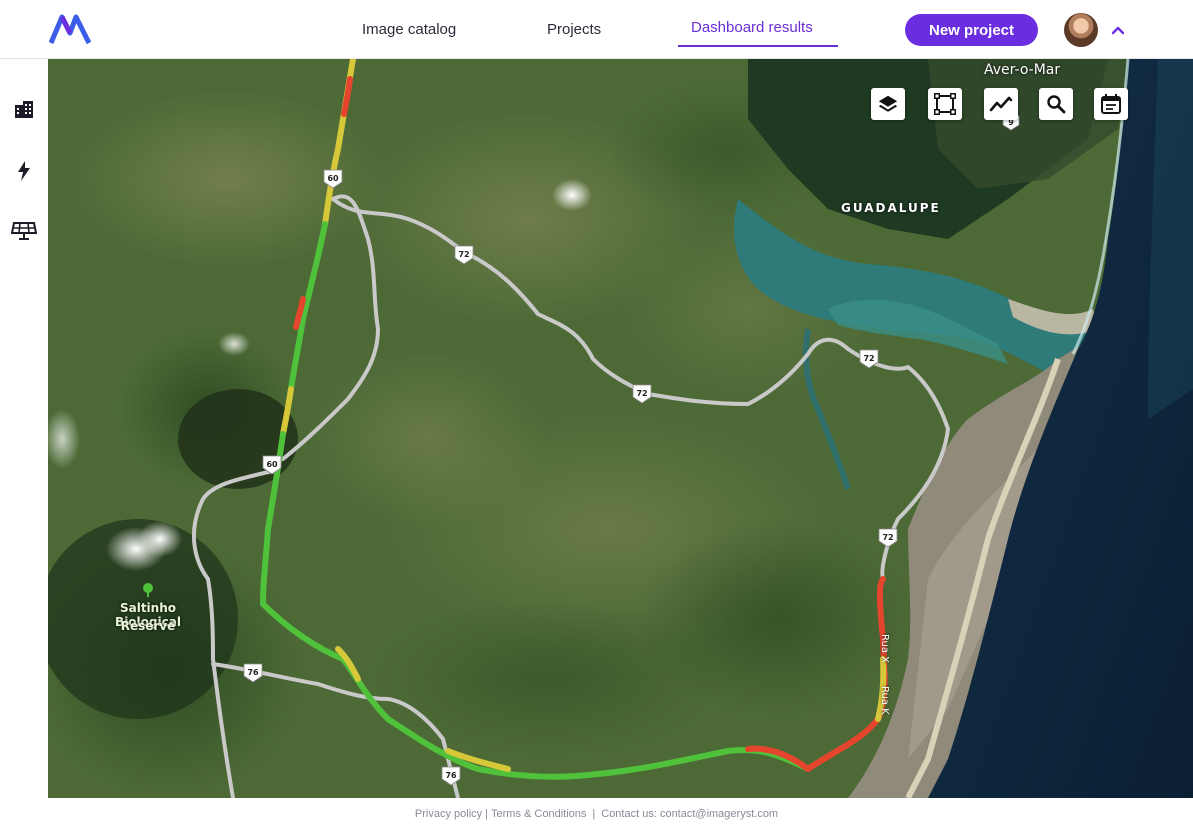 This screenshot has width=1193, height=830. Describe the element at coordinates (538, 814) in the screenshot. I see `terms-link: Terms & Conditions` at that location.